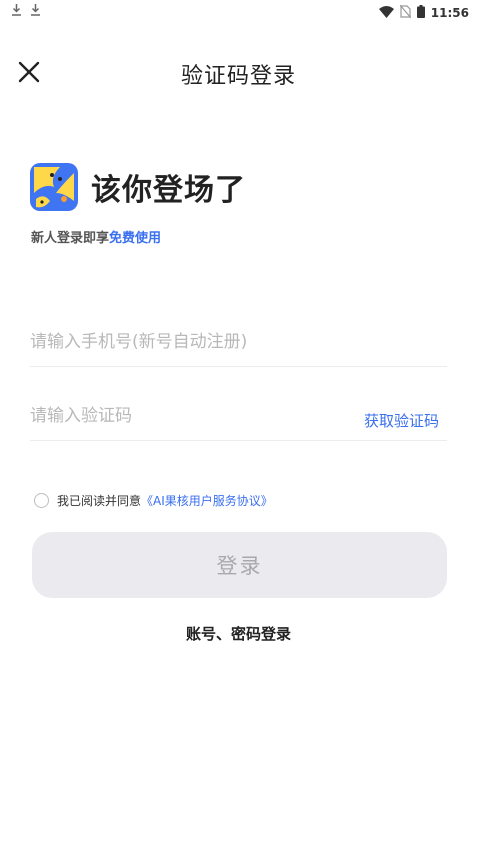 This screenshot has height=848, width=477. What do you see at coordinates (41, 500) in the screenshot?
I see `agreement-radio` at bounding box center [41, 500].